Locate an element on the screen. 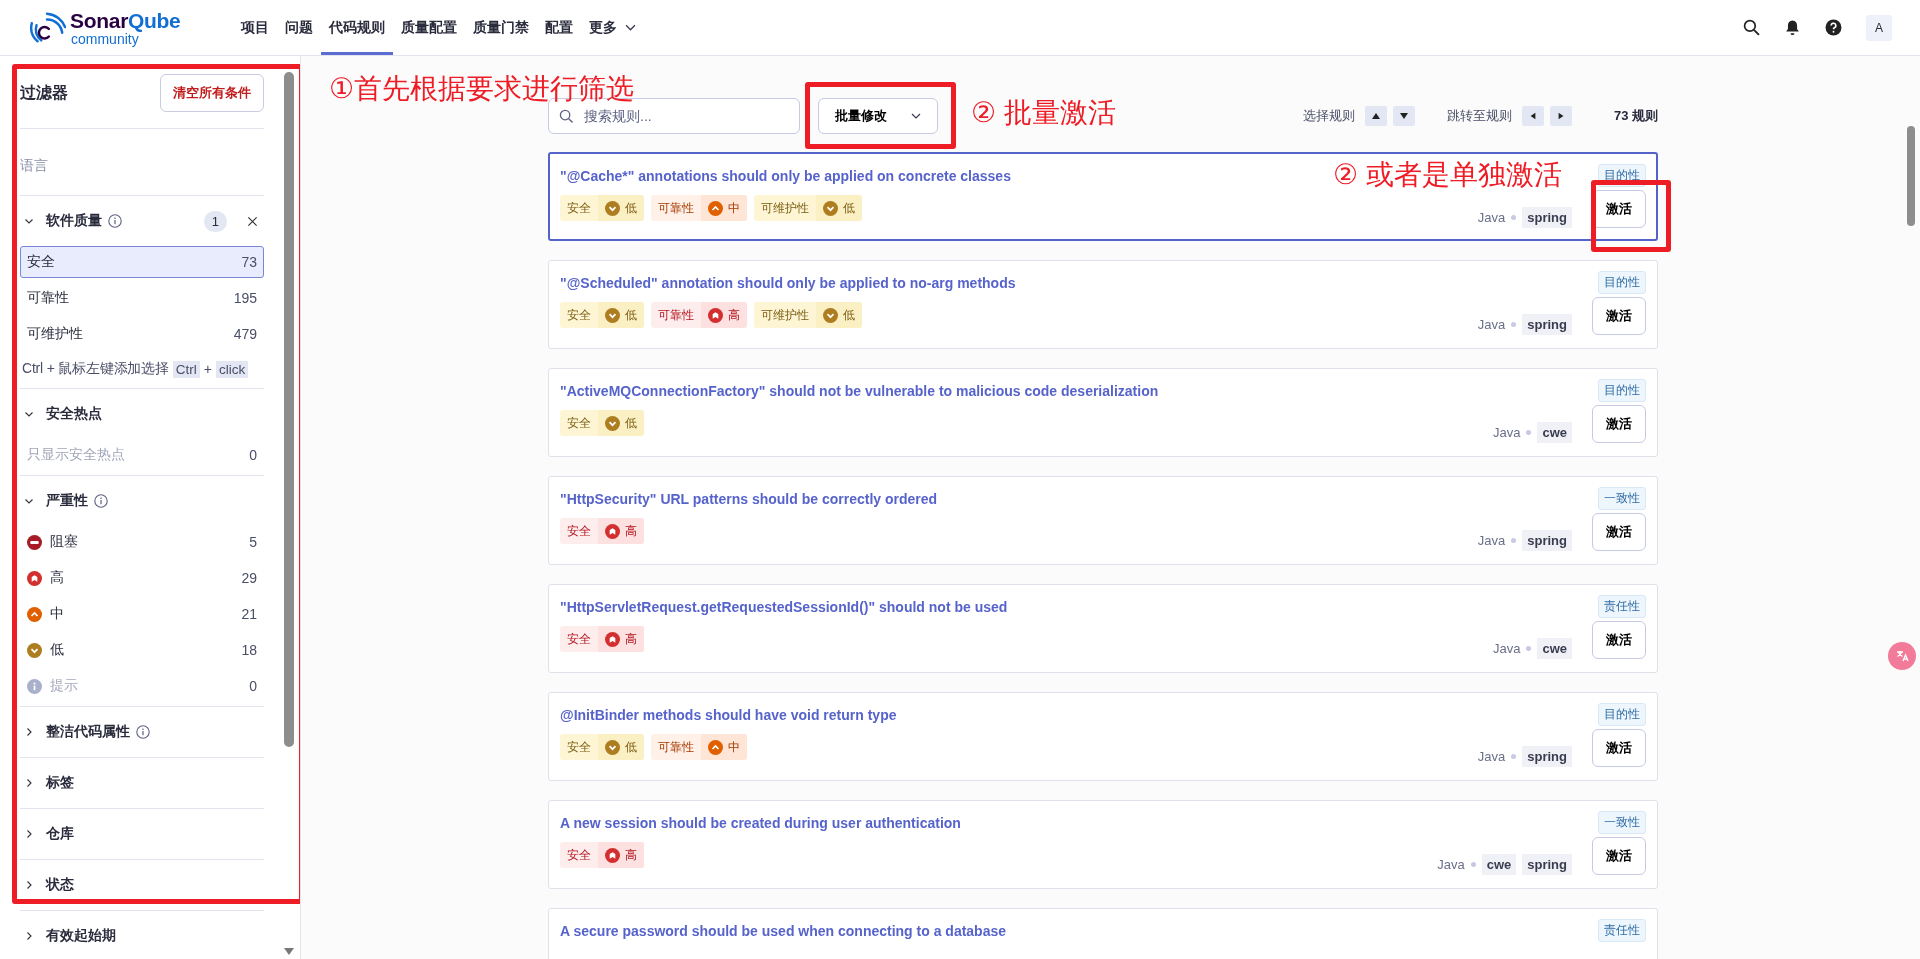  rule-card: "ActiveMQConnectionFactory" should not be vulnerable to malicious code deserialization 目的性 安全 低 Java cwe 激活 is located at coordinates (1103, 412).